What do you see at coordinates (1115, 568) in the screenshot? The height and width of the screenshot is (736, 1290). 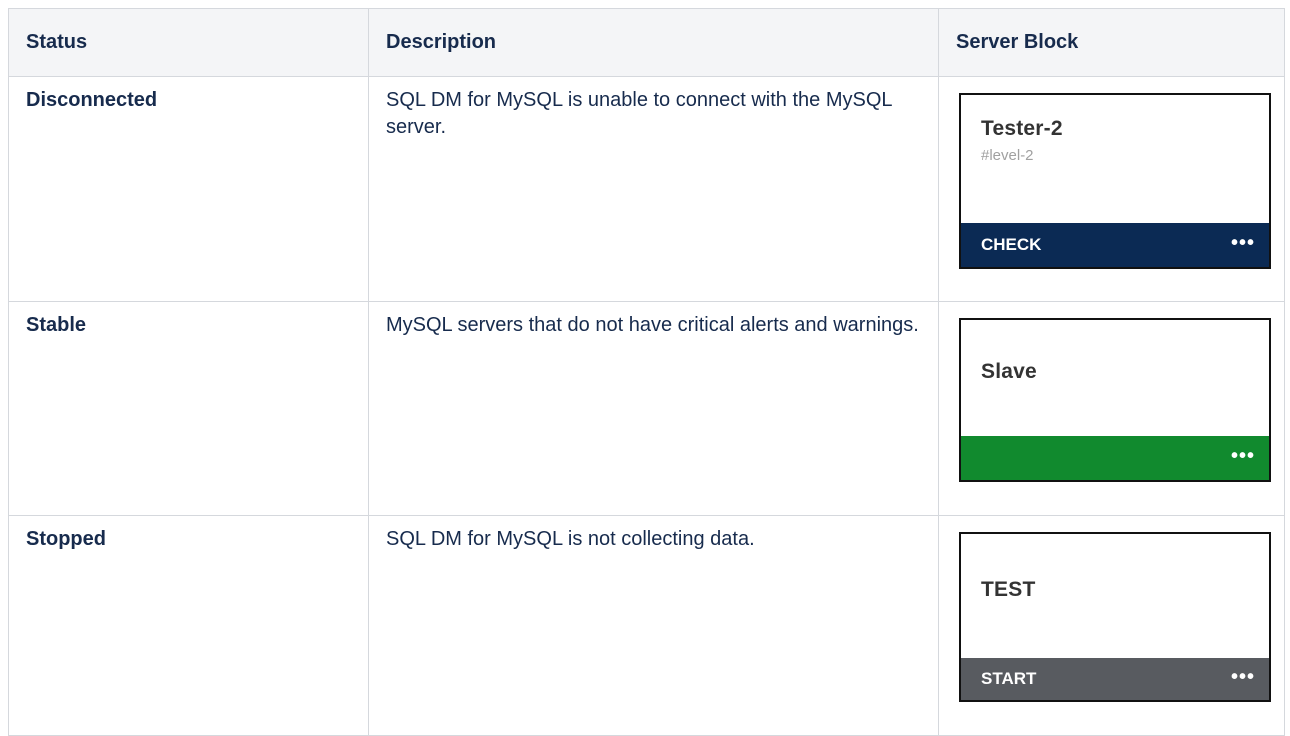 I see `server-block-header: TEST` at bounding box center [1115, 568].